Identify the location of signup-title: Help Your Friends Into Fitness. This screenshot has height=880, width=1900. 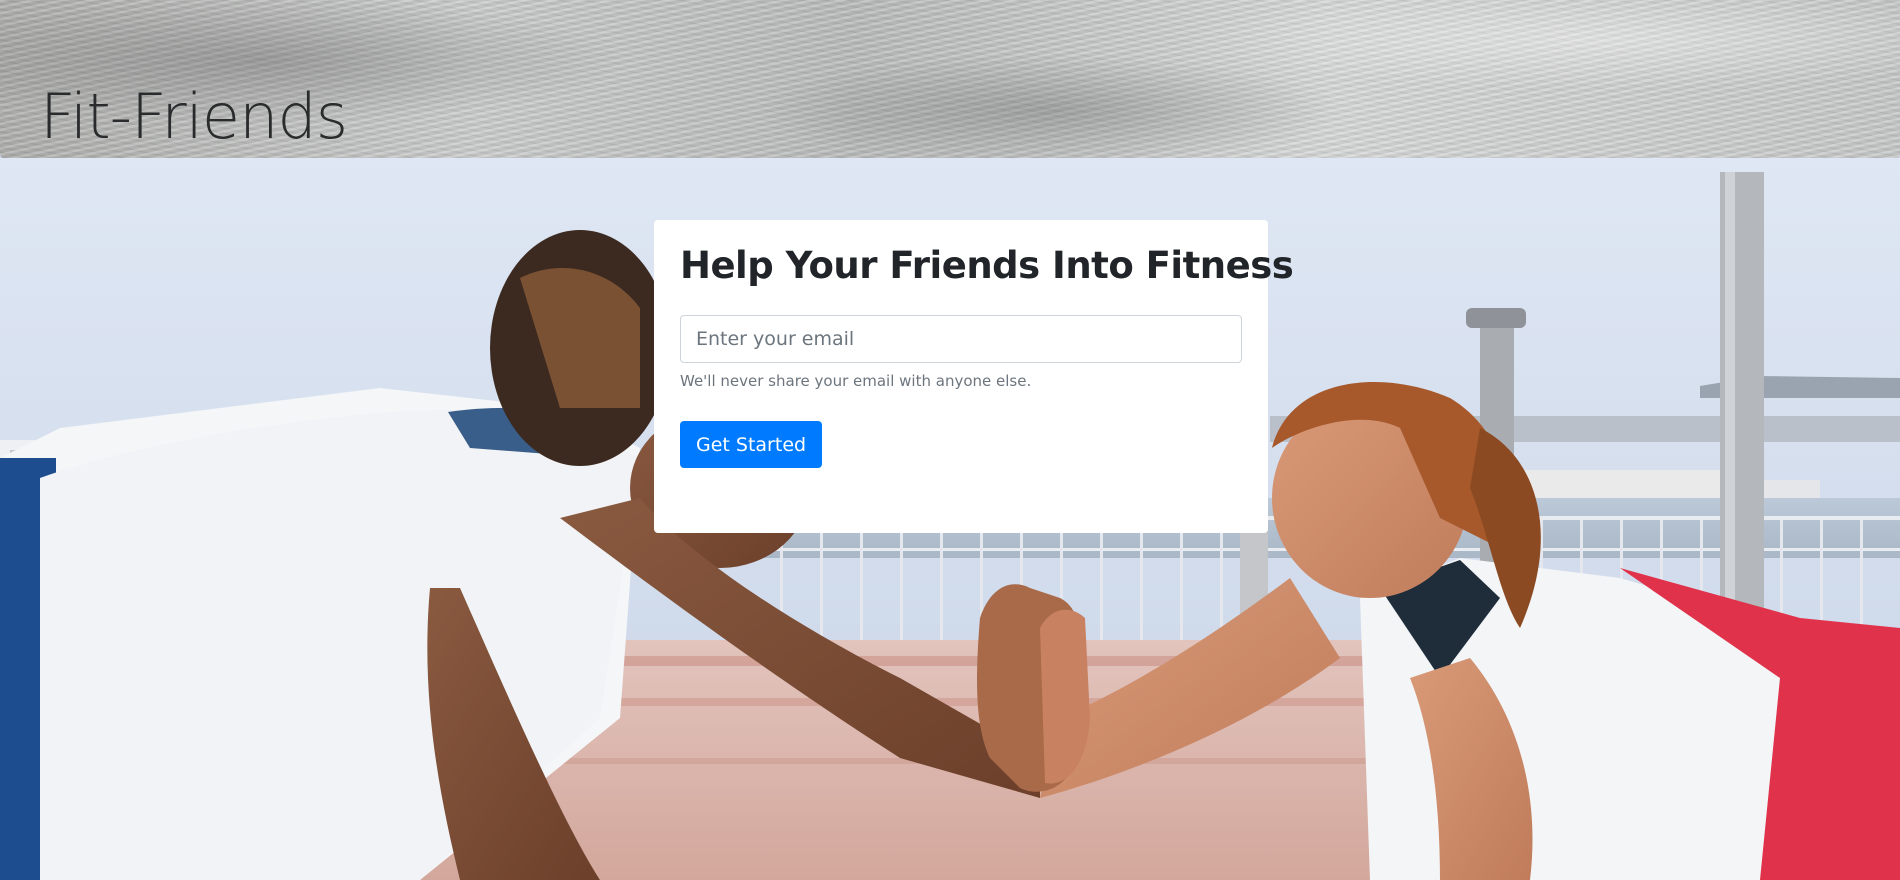
(987, 265).